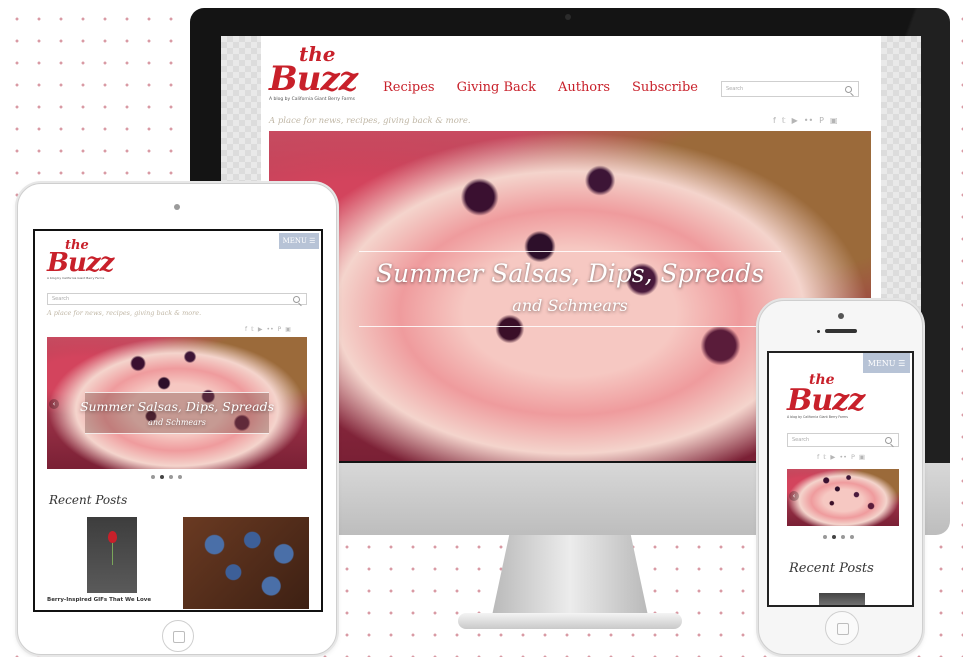  What do you see at coordinates (177, 207) in the screenshot?
I see `ipad-camera` at bounding box center [177, 207].